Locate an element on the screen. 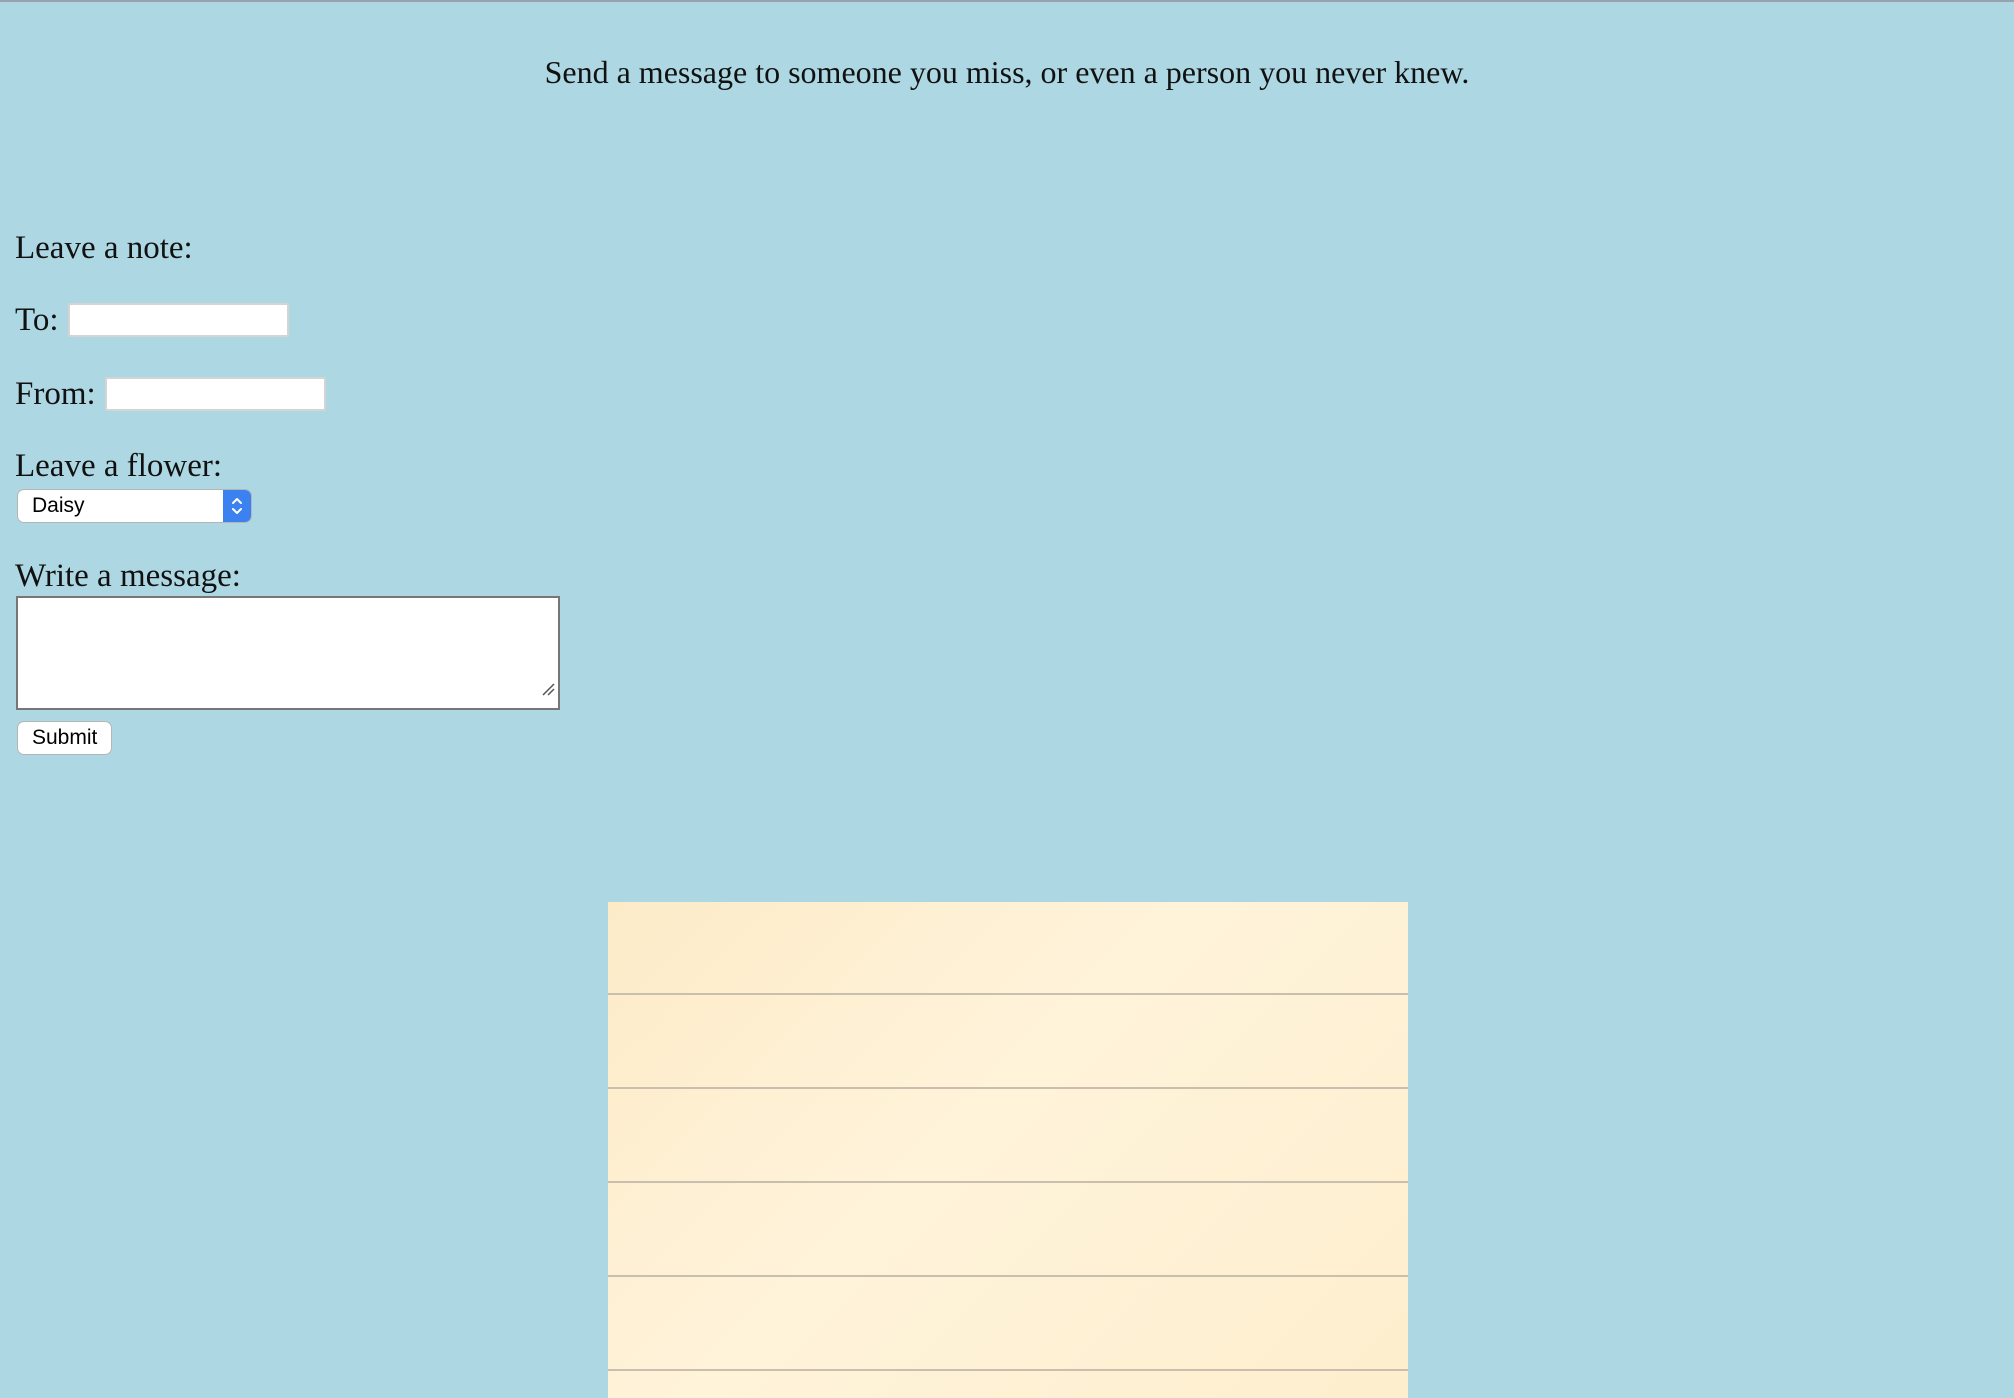 The image size is (2014, 1398). message-textarea is located at coordinates (288, 653).